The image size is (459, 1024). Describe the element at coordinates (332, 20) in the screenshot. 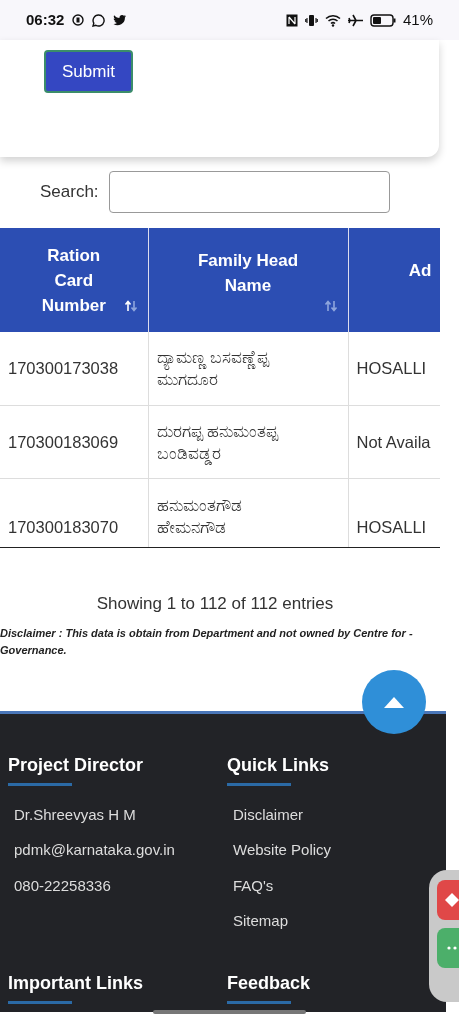

I see `wifi-icon` at that location.